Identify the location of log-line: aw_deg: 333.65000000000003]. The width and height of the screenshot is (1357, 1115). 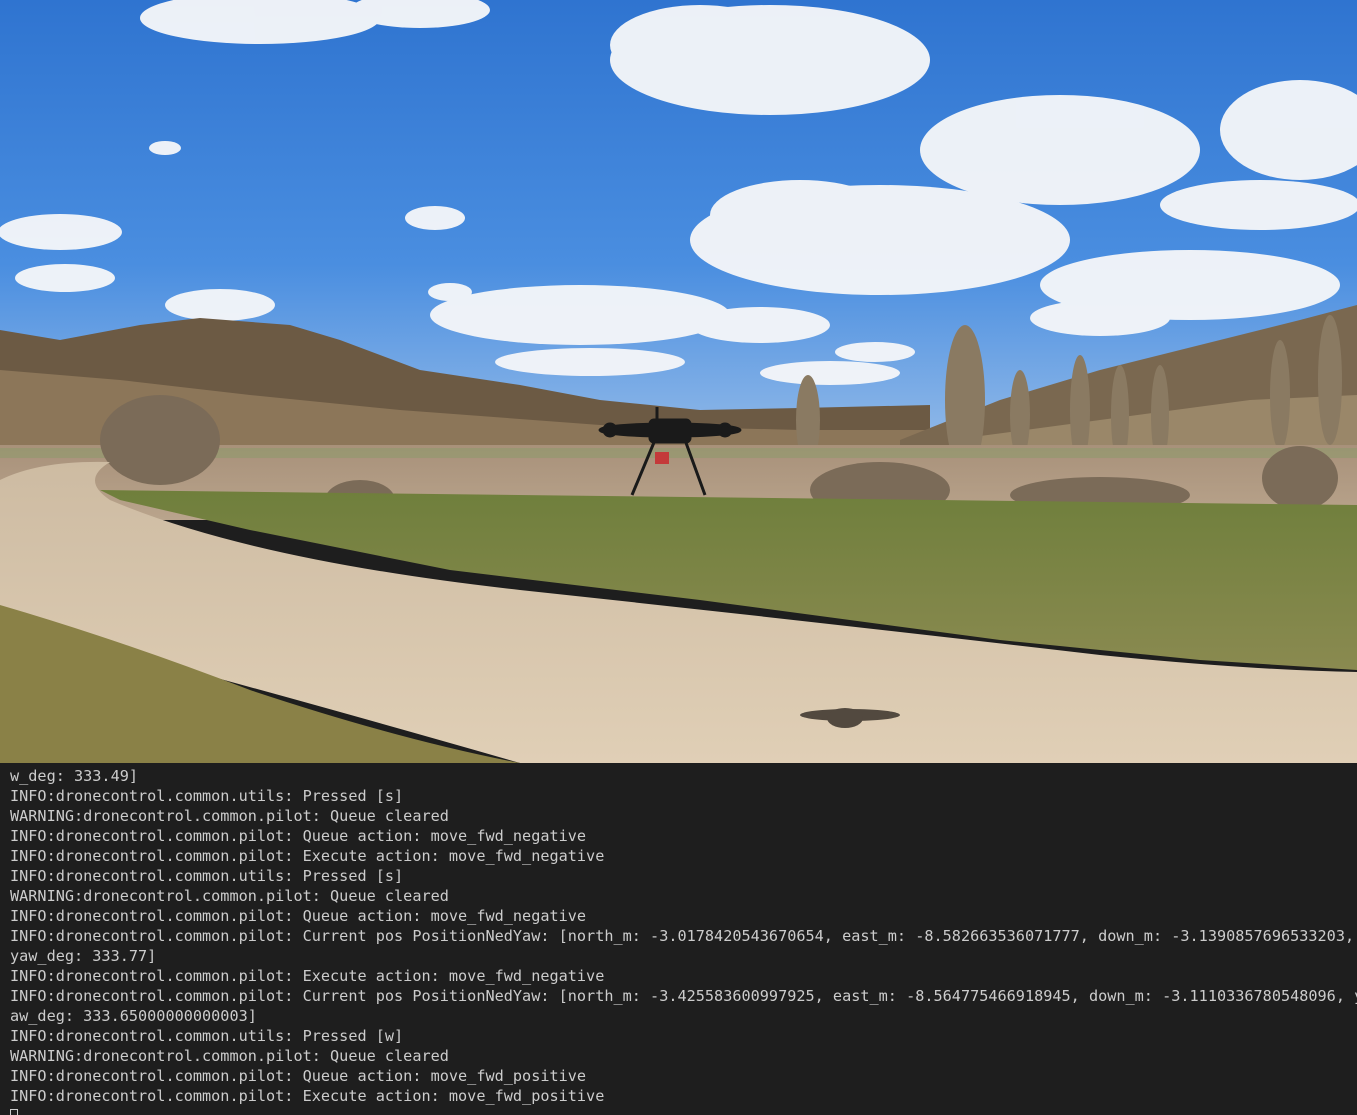
(133, 1016).